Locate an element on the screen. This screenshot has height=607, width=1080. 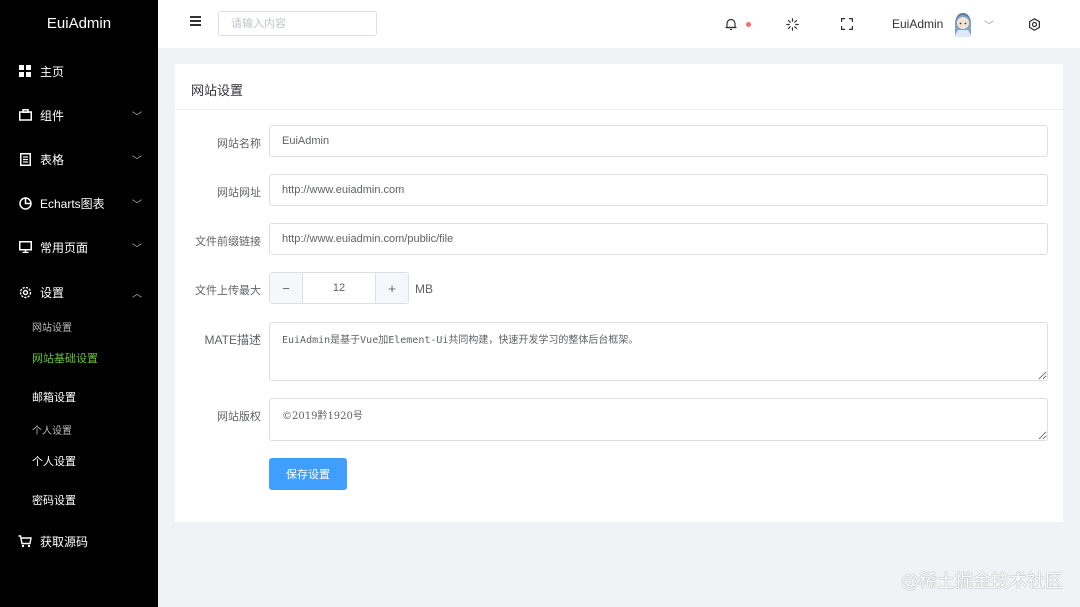
sidebar: EuiAdmin 主页 组件 ﹀ 表格 ﹀ Echarts图表 ﹀ 常用页面 ﹀ is located at coordinates (79, 303).